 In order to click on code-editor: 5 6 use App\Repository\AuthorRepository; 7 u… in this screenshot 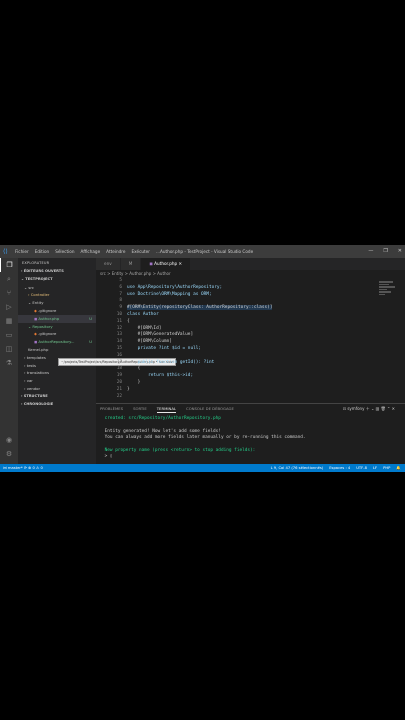, I will do `click(250, 338)`.